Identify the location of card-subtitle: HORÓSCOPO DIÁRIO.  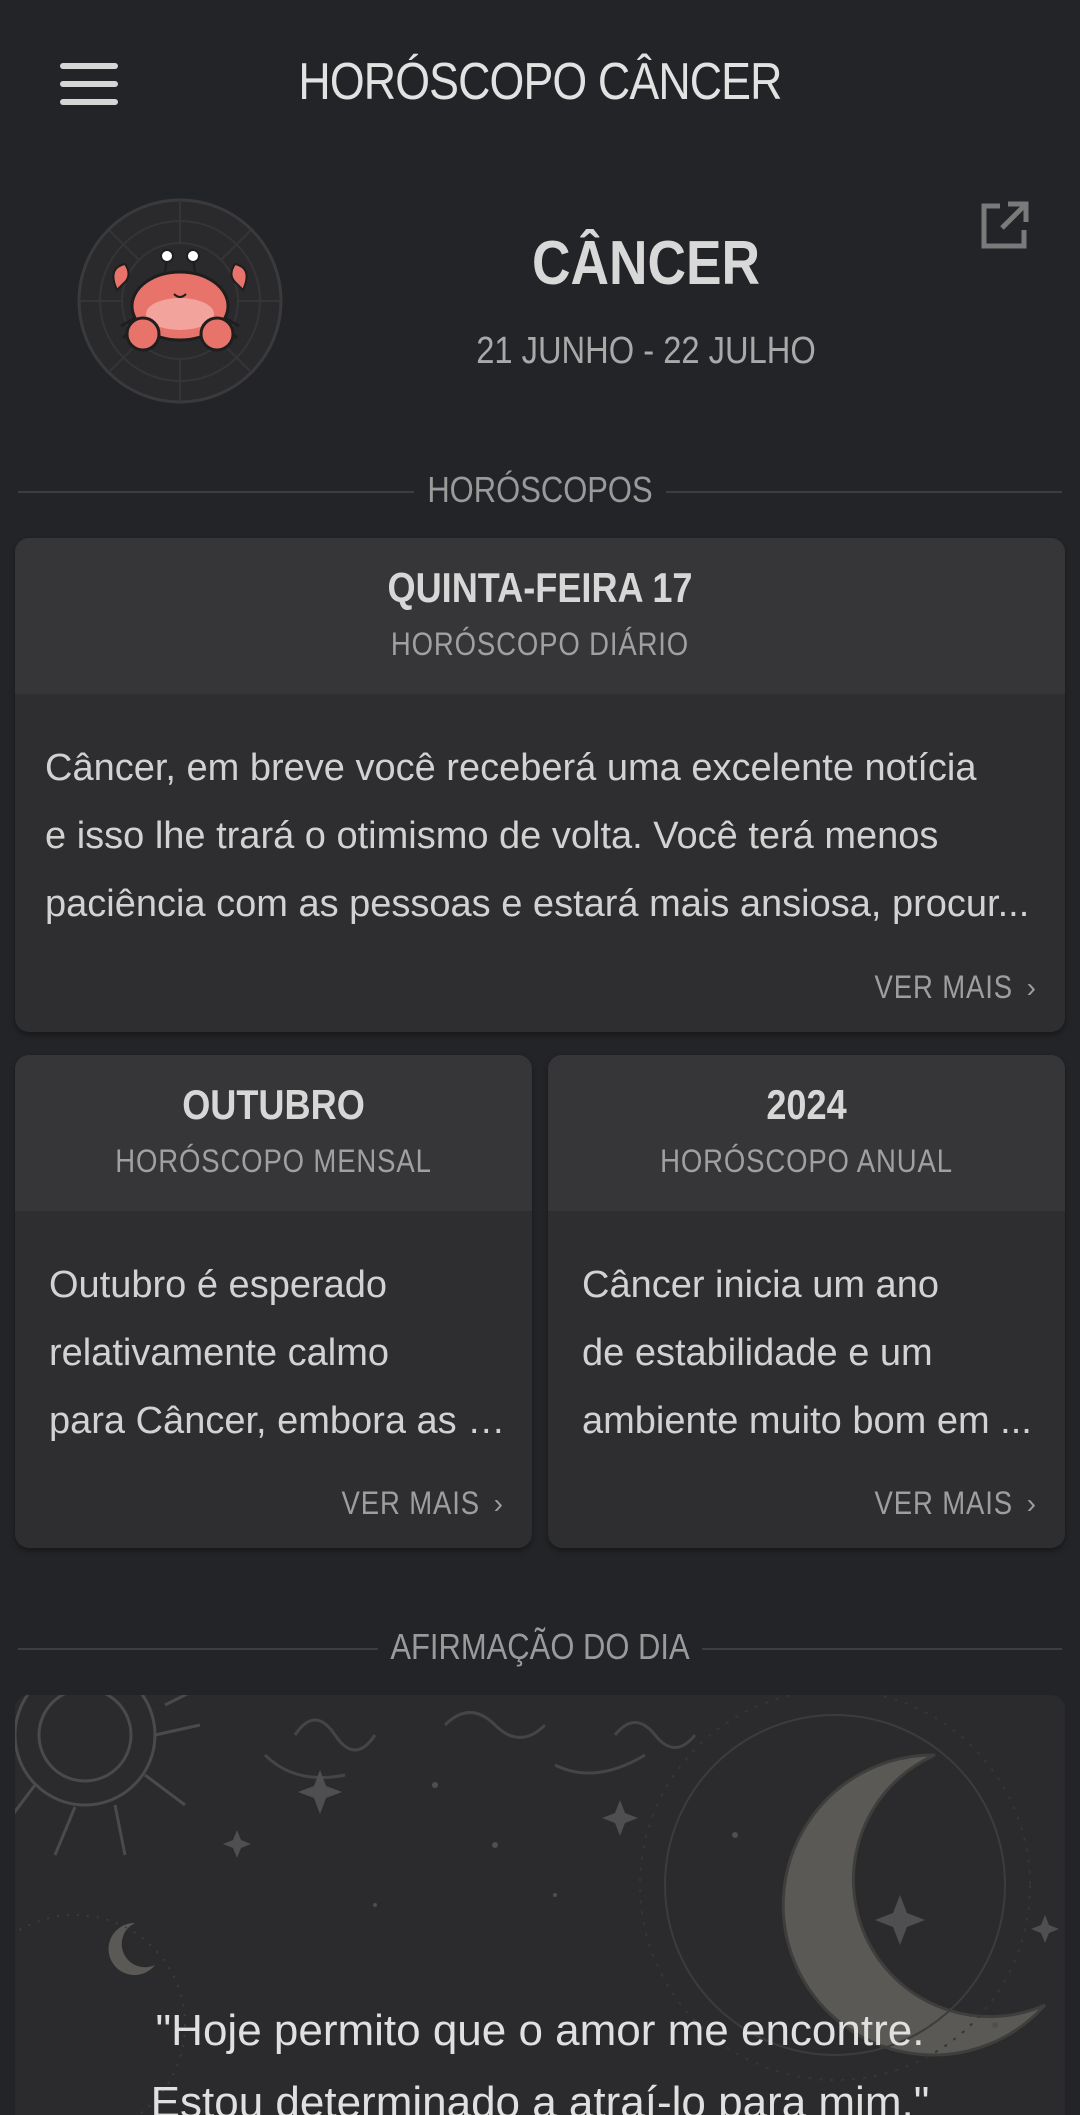
(540, 644).